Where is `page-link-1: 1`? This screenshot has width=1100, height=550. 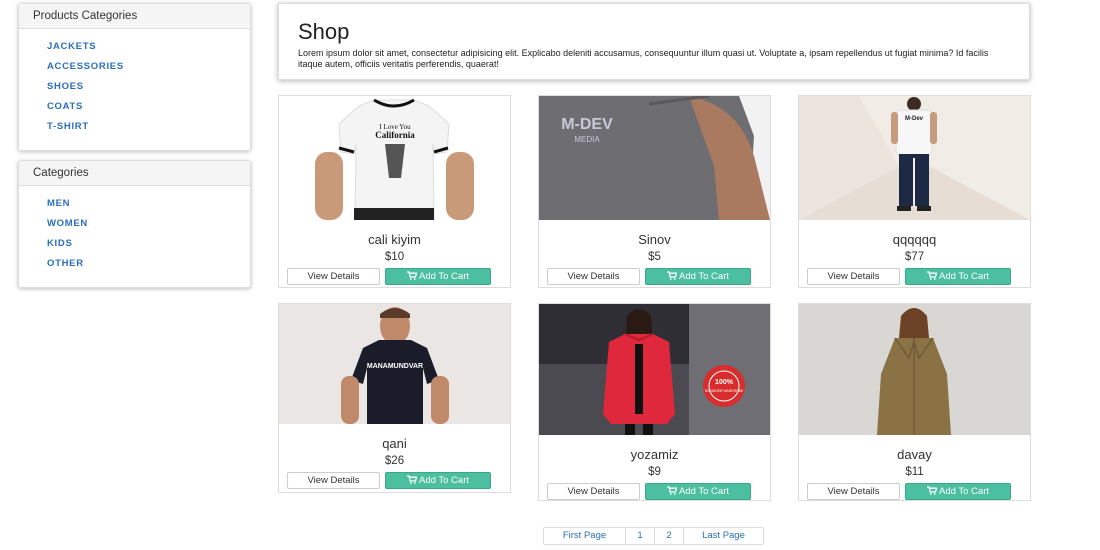
page-link-1: 1 is located at coordinates (640, 536).